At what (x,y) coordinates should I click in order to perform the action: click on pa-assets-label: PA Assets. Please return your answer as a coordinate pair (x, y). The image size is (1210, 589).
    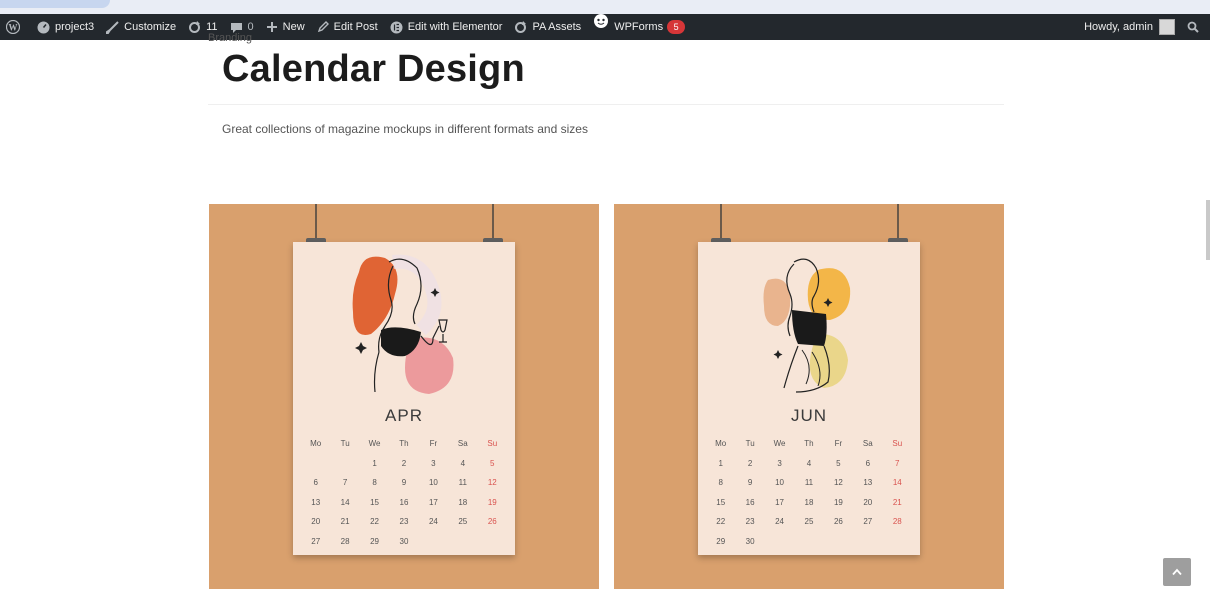
    Looking at the image, I should click on (557, 27).